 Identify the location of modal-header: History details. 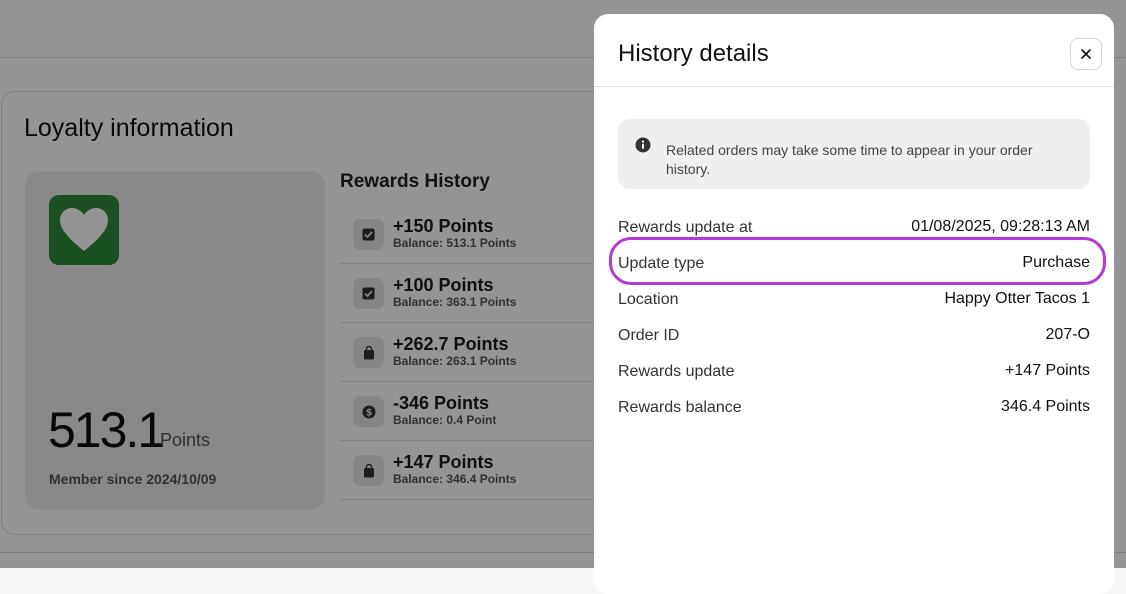
(854, 50).